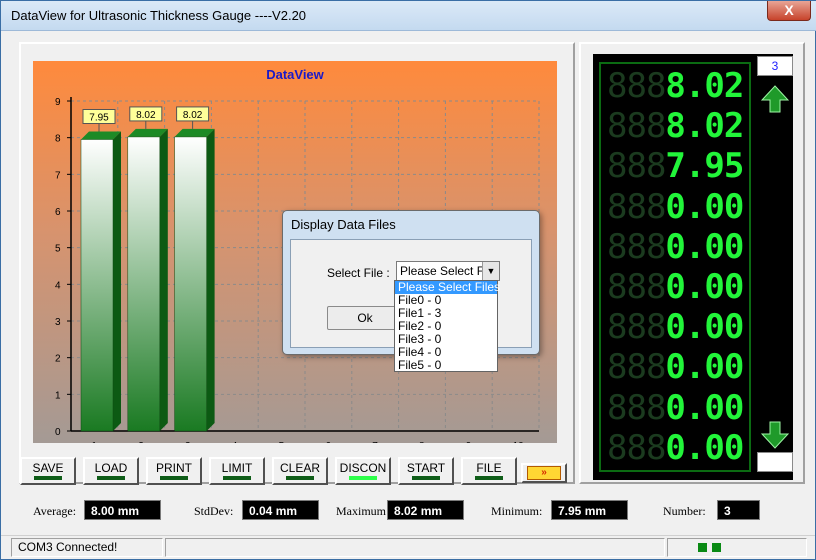 The width and height of the screenshot is (816, 560). Describe the element at coordinates (299, 468) in the screenshot. I see `button-label: CLEAR` at that location.